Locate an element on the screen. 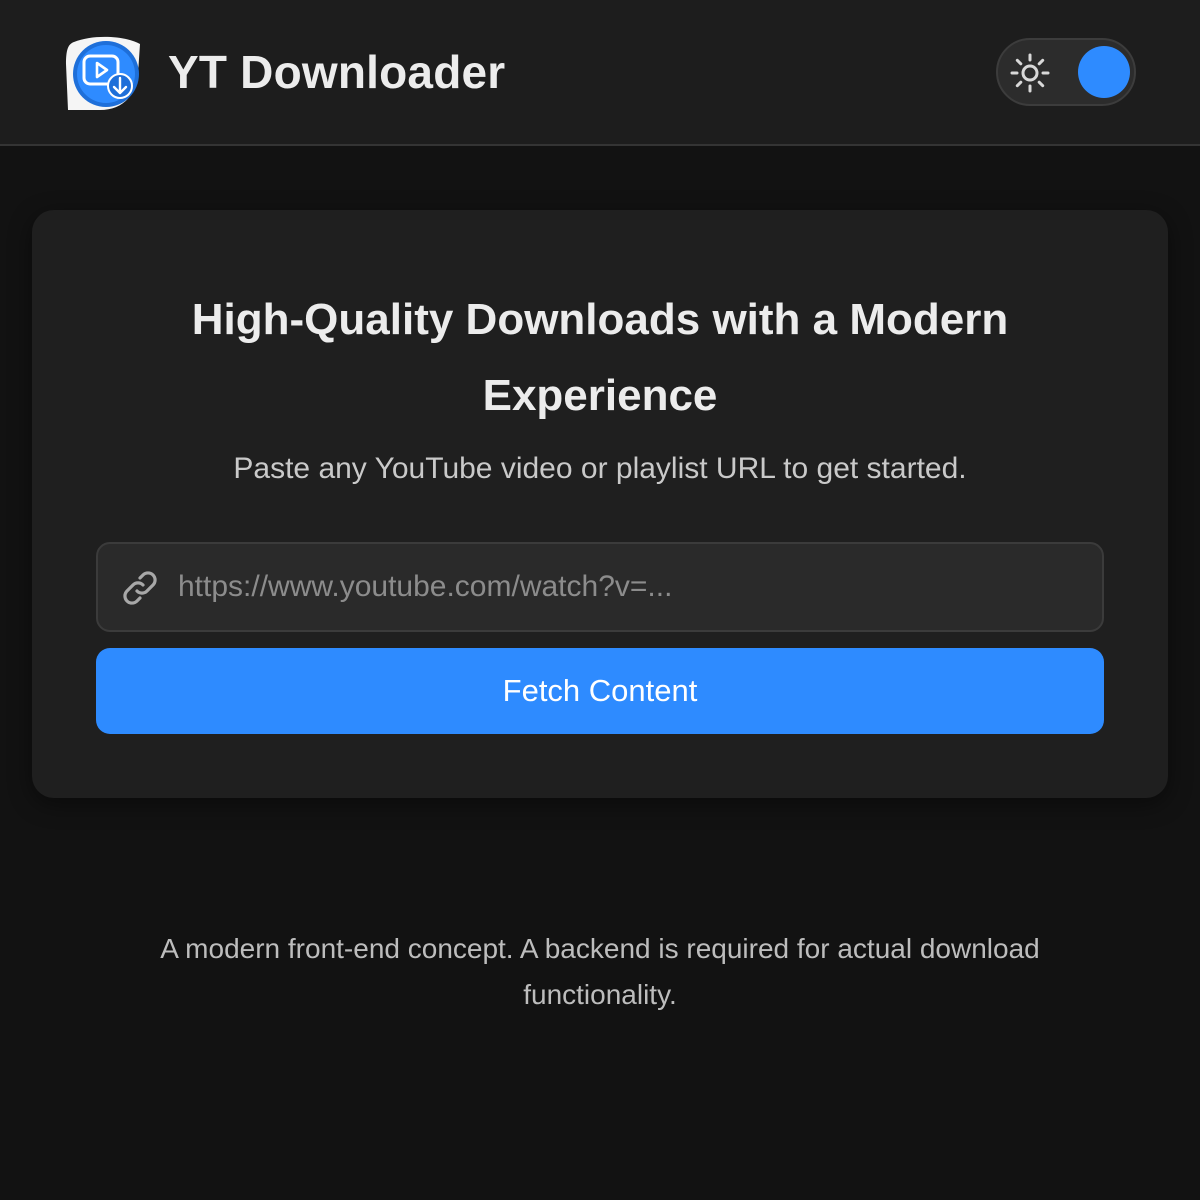 The width and height of the screenshot is (1200, 1200). url-field is located at coordinates (600, 587).